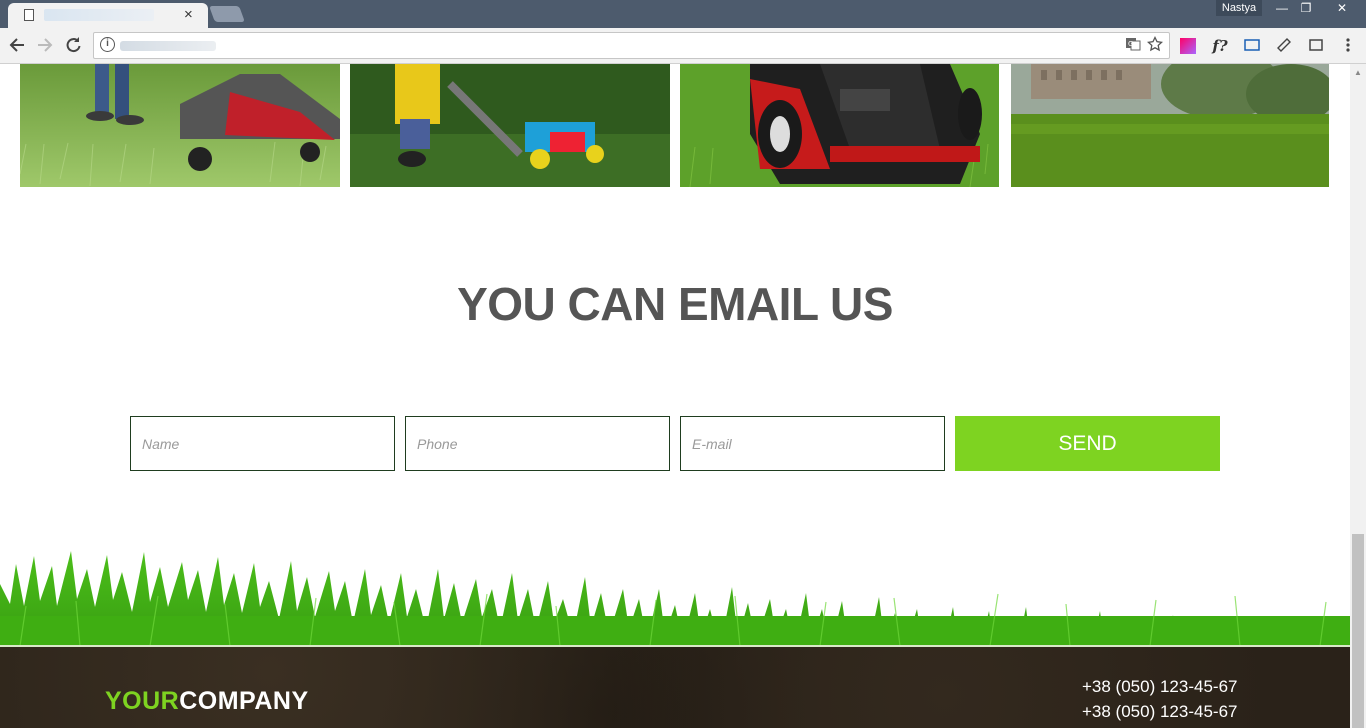 Image resolution: width=1366 pixels, height=728 pixels. I want to click on footer-phone-1: +38 (050) 123-45-67, so click(1159, 687).